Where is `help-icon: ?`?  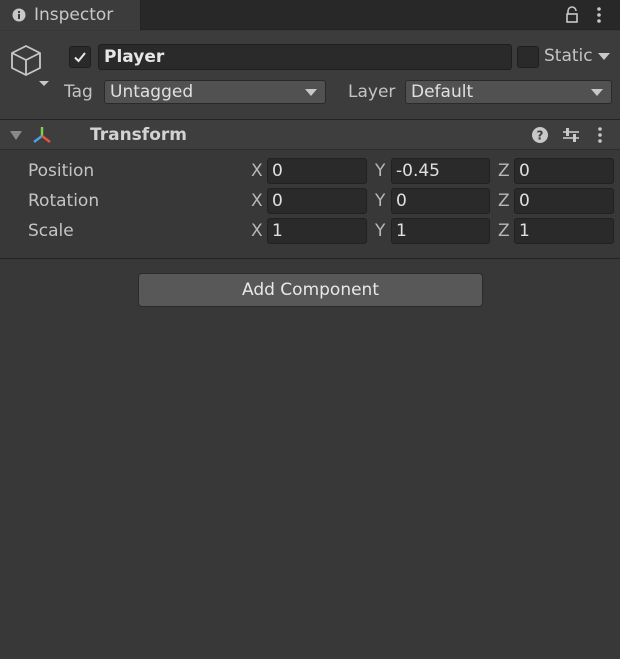 help-icon: ? is located at coordinates (540, 135).